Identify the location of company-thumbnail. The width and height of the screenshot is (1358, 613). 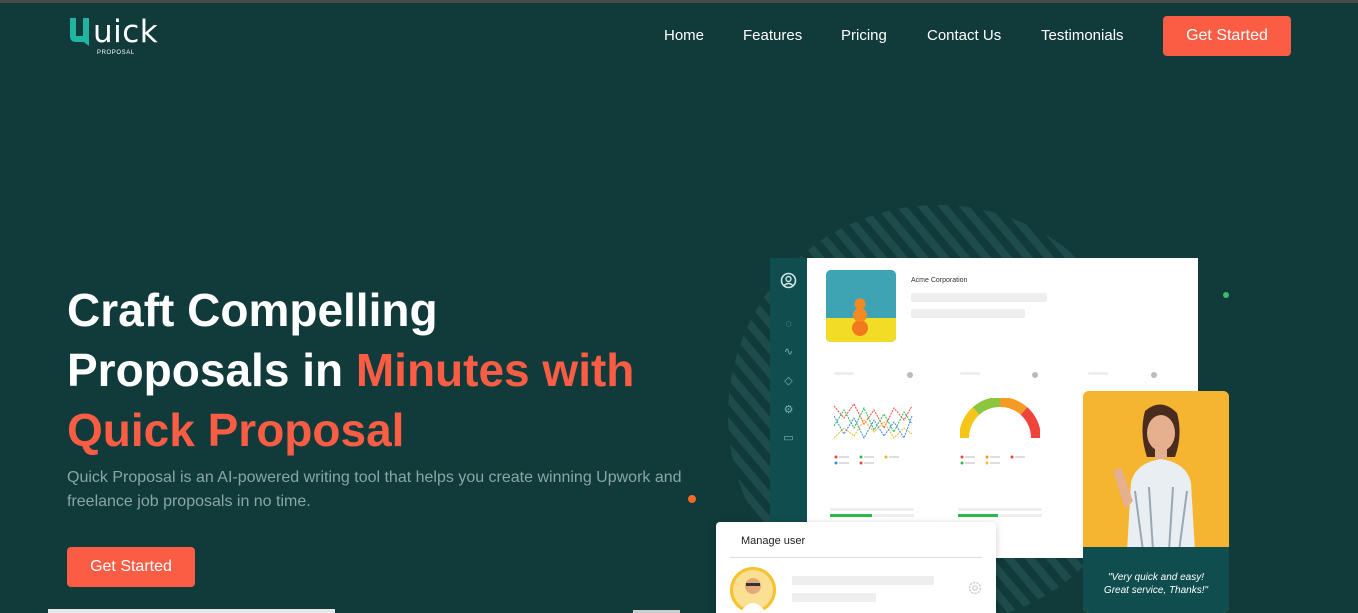
(861, 306).